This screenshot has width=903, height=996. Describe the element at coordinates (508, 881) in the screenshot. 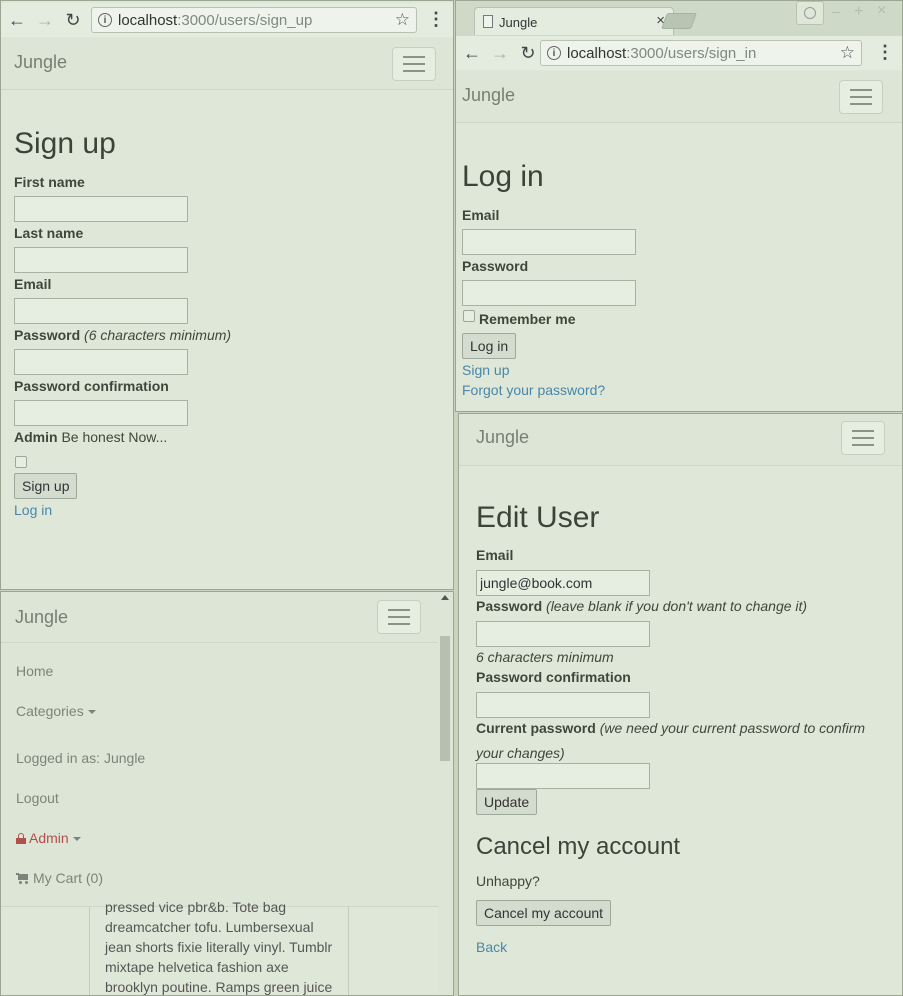

I see `unhappy-text: Unhappy?` at that location.